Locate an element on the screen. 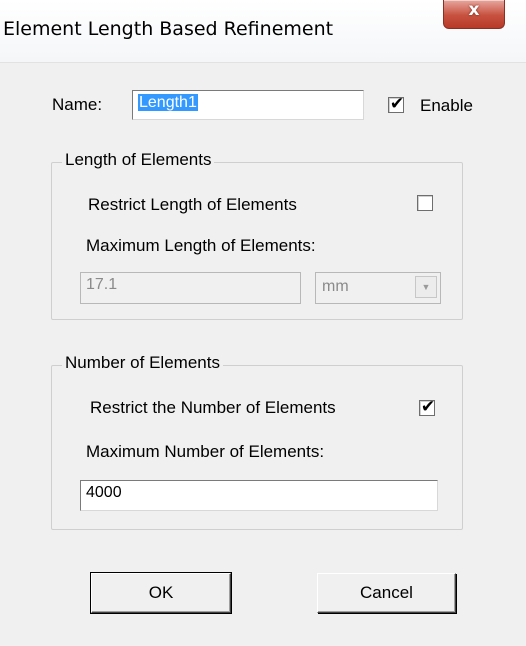 The image size is (526, 646). ok-button: OK is located at coordinates (161, 593).